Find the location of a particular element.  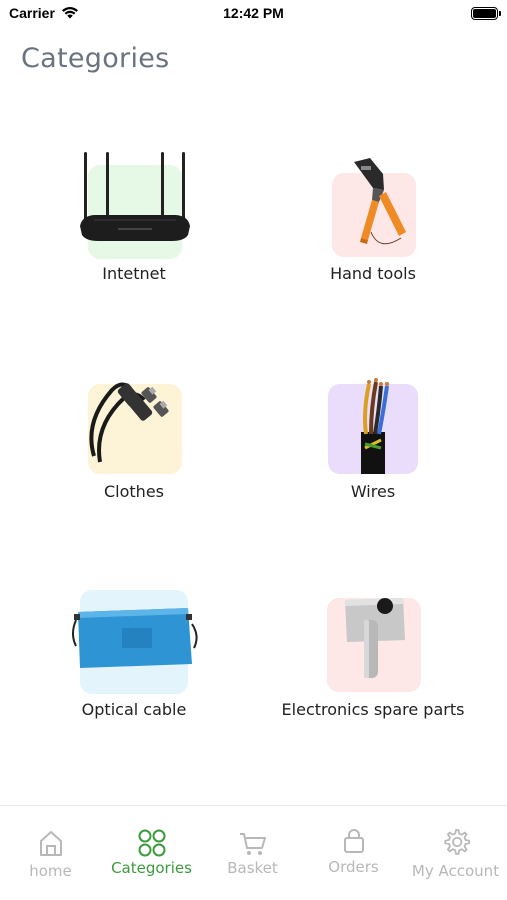

category-electronics-spare-parts: Electronics spare parts is located at coordinates (373, 659).